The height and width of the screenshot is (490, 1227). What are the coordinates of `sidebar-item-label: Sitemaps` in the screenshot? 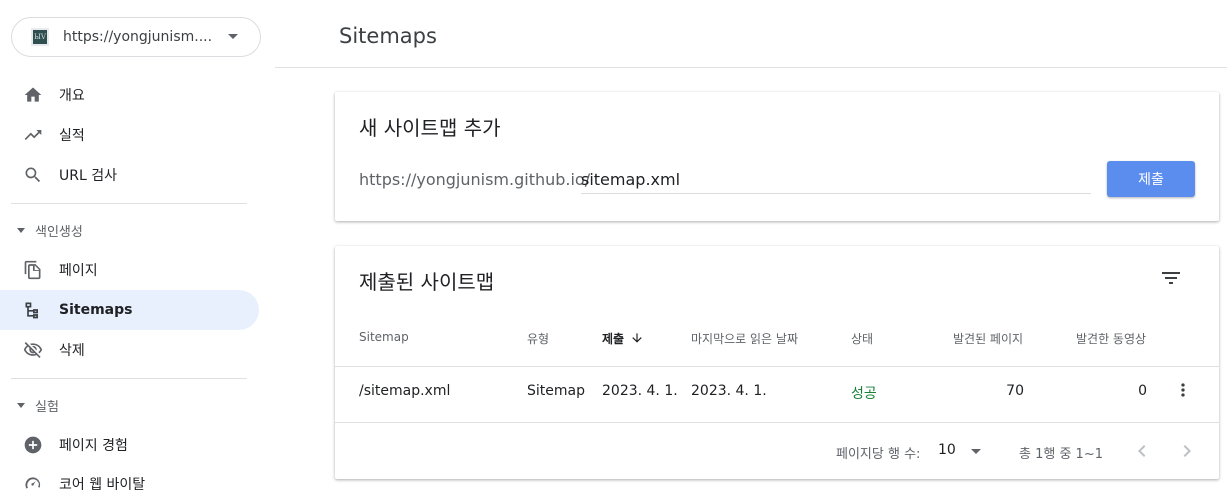 It's located at (96, 310).